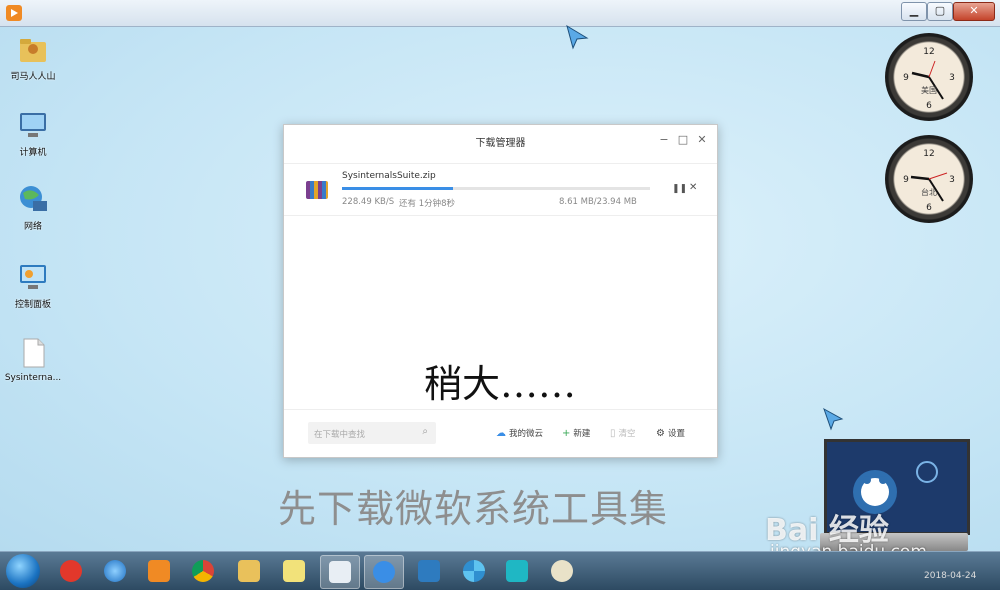  Describe the element at coordinates (361, 435) in the screenshot. I see `search-input` at that location.